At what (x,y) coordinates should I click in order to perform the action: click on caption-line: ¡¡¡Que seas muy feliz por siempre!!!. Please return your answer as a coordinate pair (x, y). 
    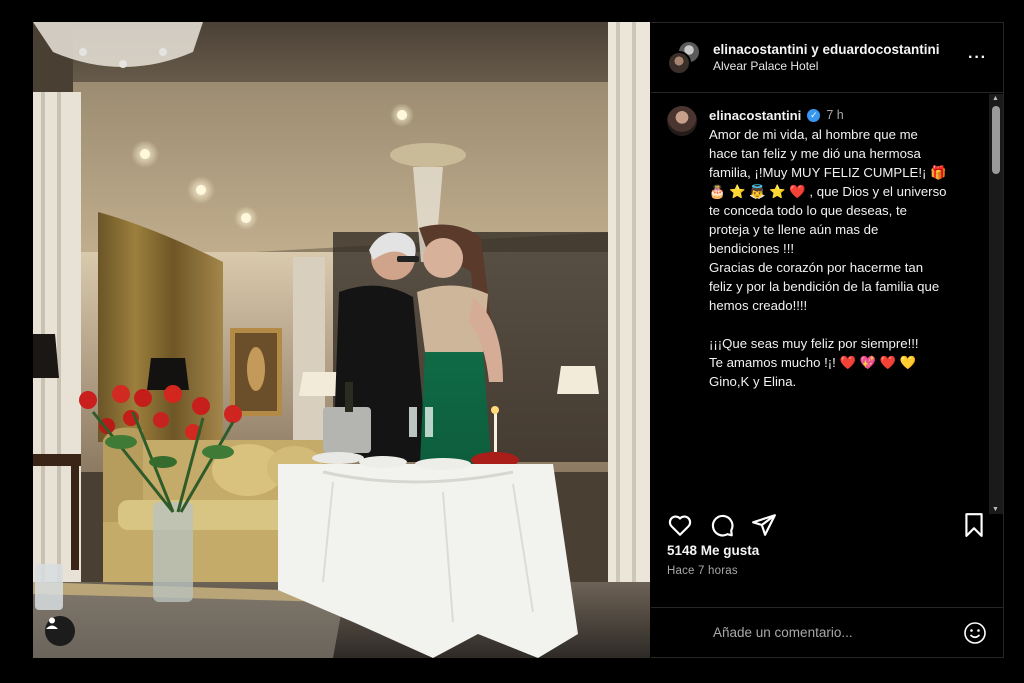
    Looking at the image, I should click on (814, 343).